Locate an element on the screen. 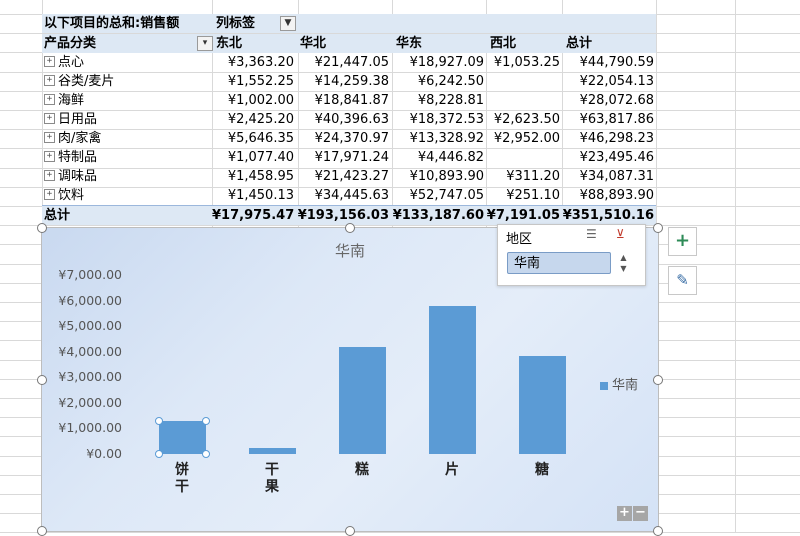 The image size is (800, 536). resize-handle-top-left is located at coordinates (42, 228).